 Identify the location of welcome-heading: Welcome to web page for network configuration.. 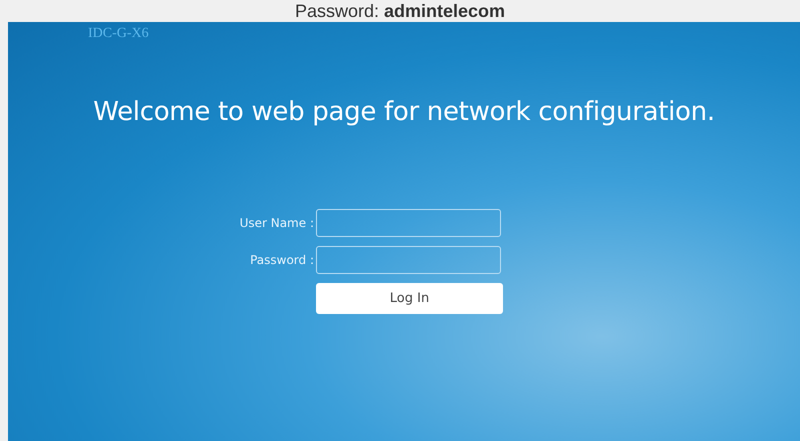
(404, 112).